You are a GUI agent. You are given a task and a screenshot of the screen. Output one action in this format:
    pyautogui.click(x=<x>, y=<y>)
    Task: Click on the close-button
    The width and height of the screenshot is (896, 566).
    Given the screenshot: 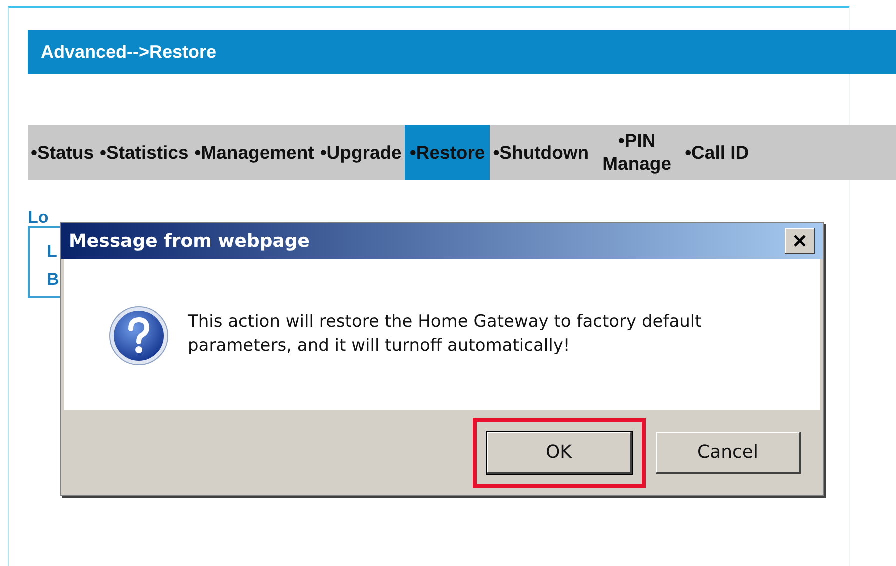 What is the action you would take?
    pyautogui.click(x=800, y=241)
    